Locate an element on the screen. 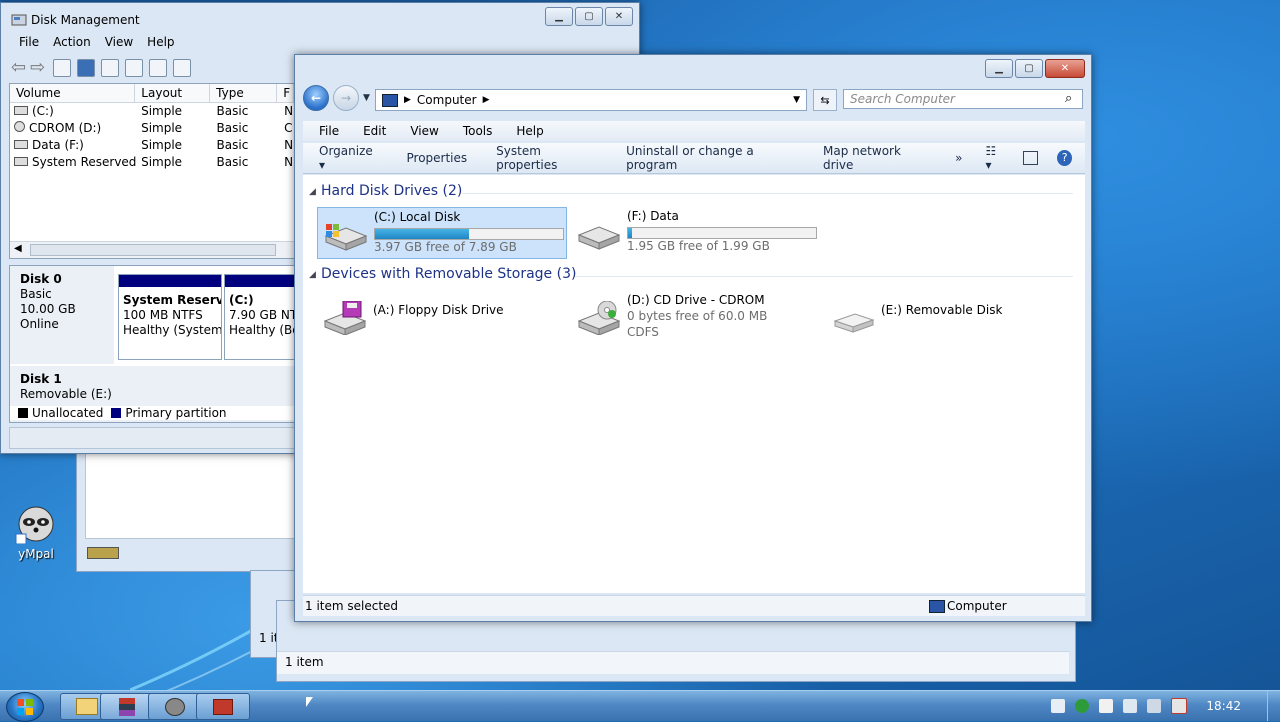  start-button is located at coordinates (25, 707).